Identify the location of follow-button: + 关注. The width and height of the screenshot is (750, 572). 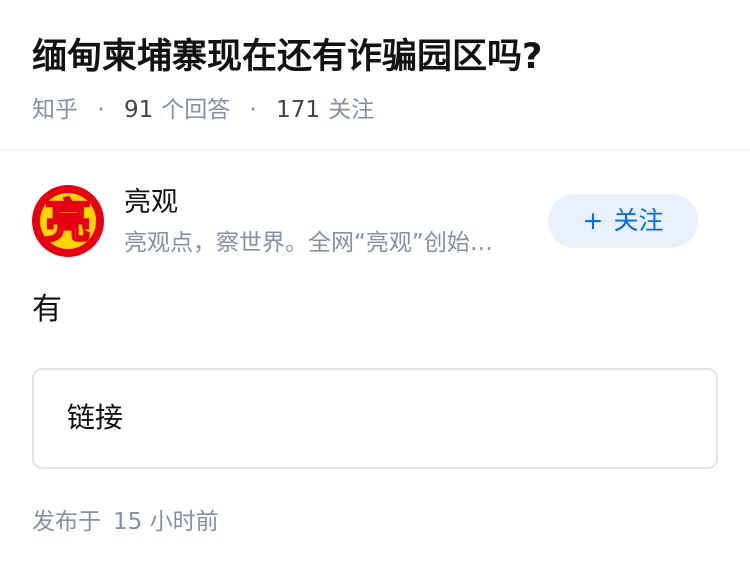
(623, 221).